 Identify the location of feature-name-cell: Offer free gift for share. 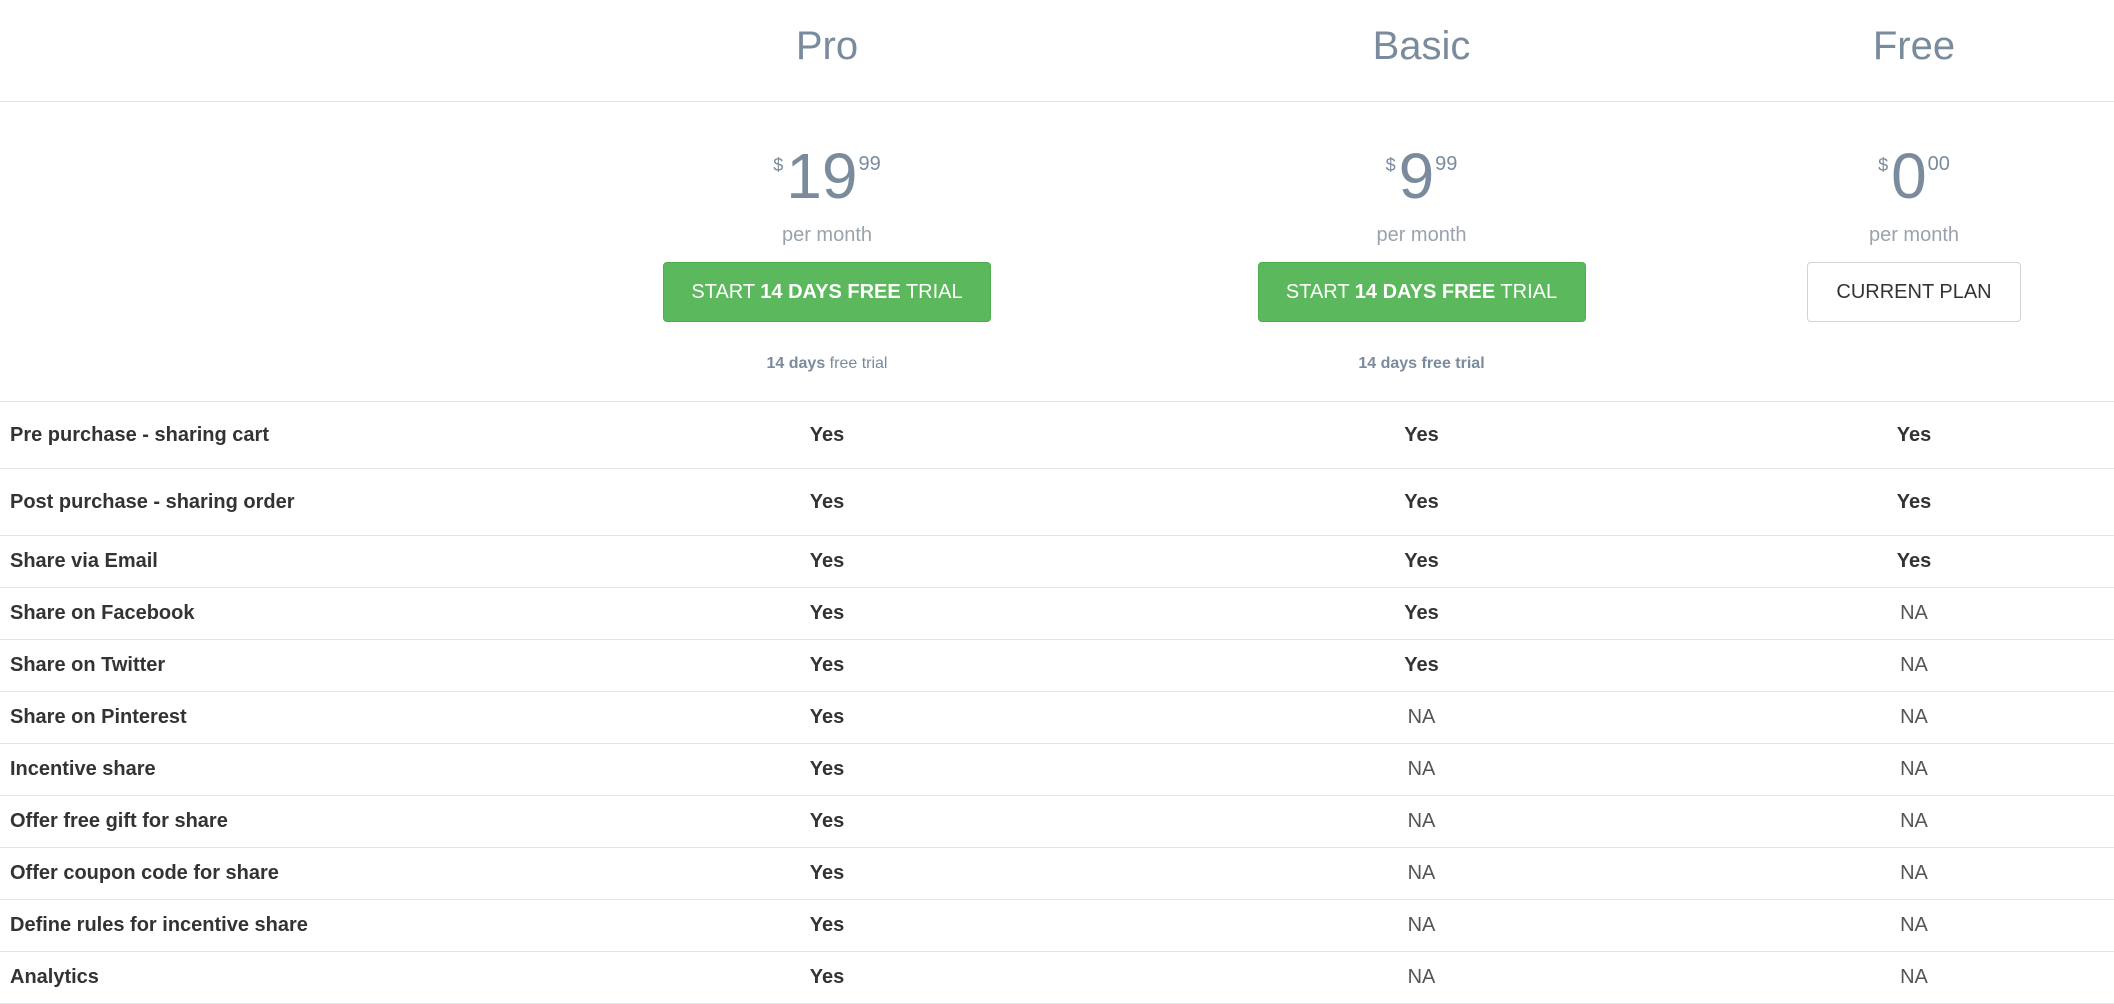
(262, 821).